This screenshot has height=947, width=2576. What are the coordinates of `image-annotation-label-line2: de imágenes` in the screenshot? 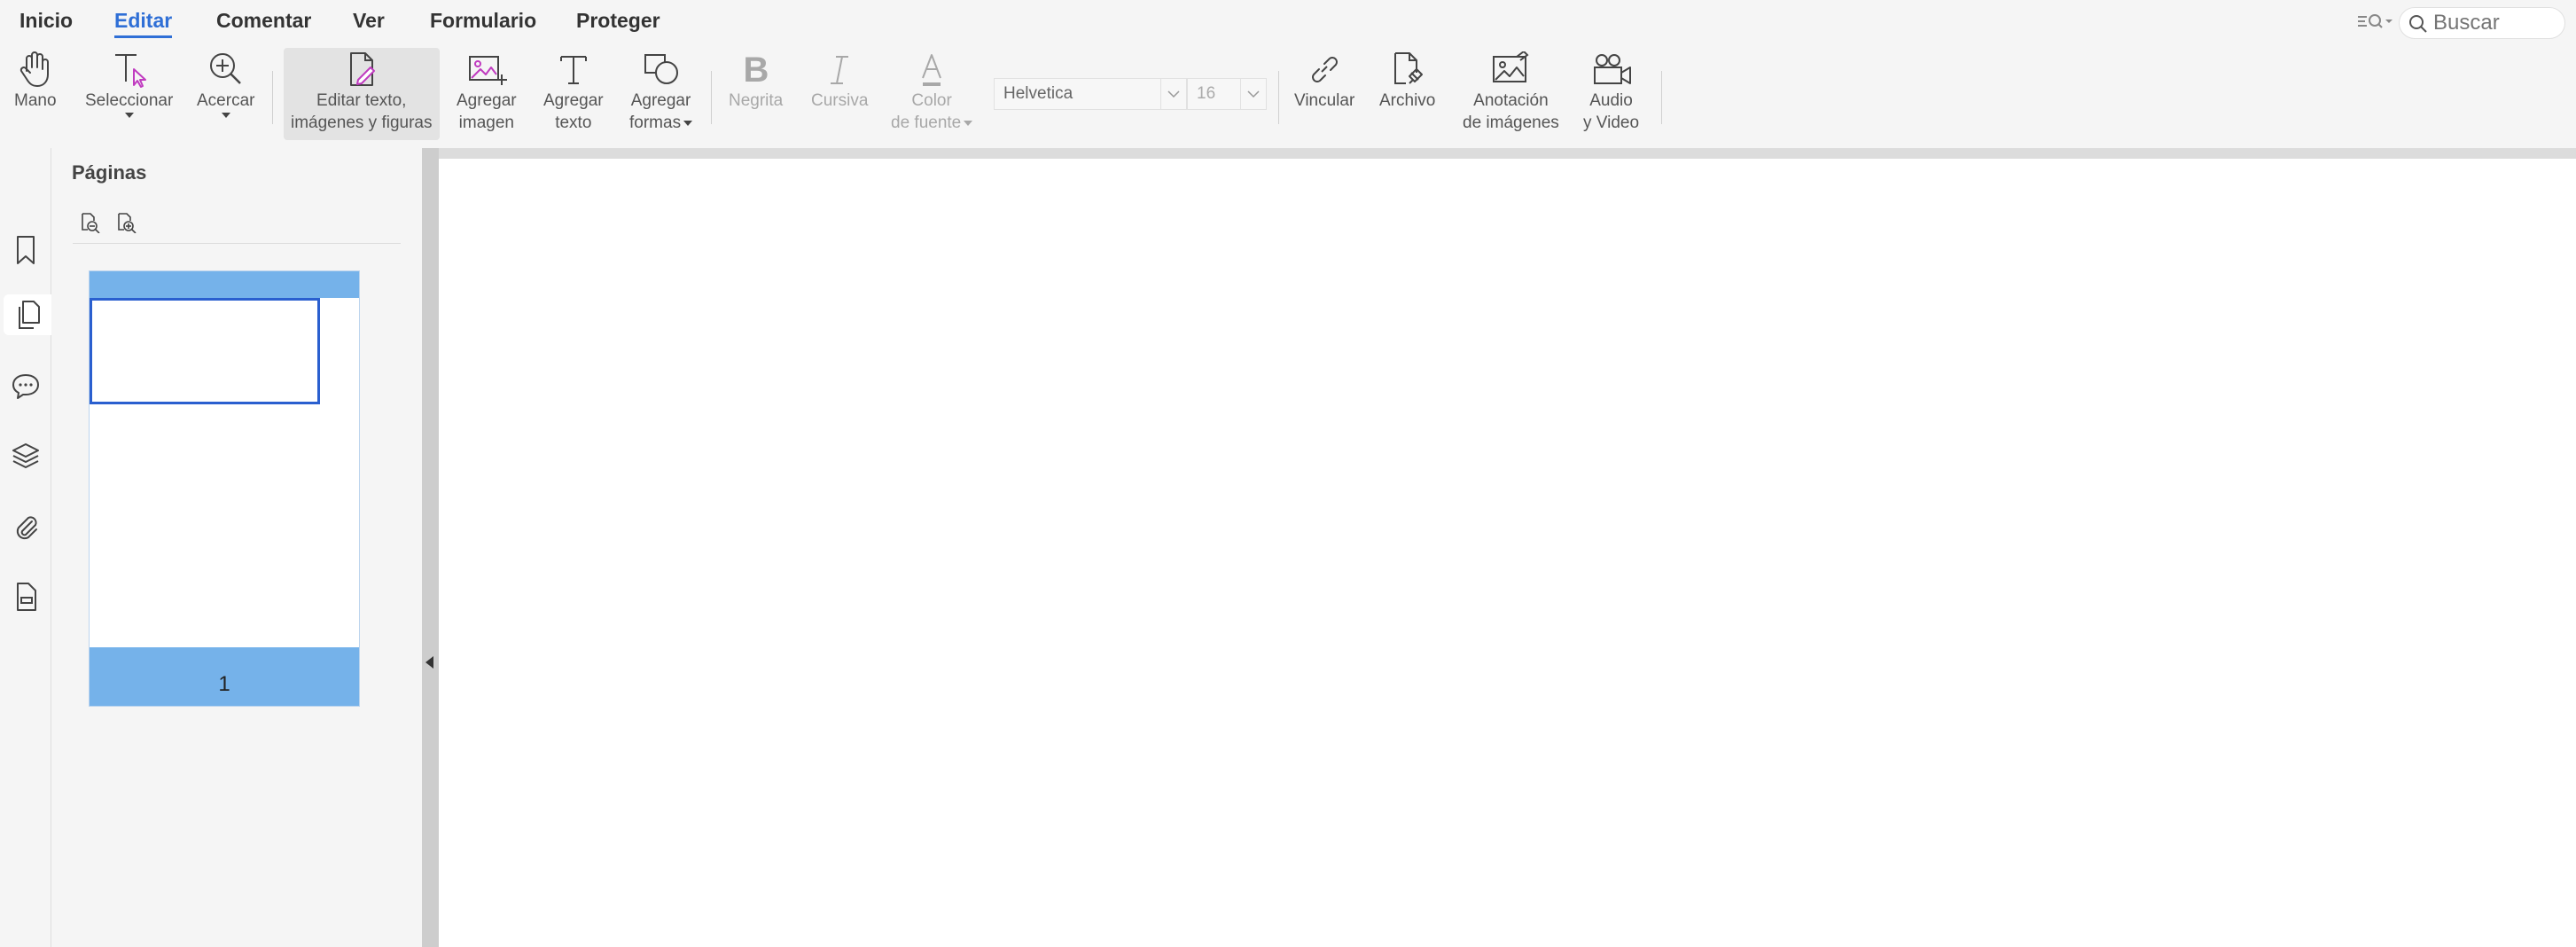 It's located at (1511, 122).